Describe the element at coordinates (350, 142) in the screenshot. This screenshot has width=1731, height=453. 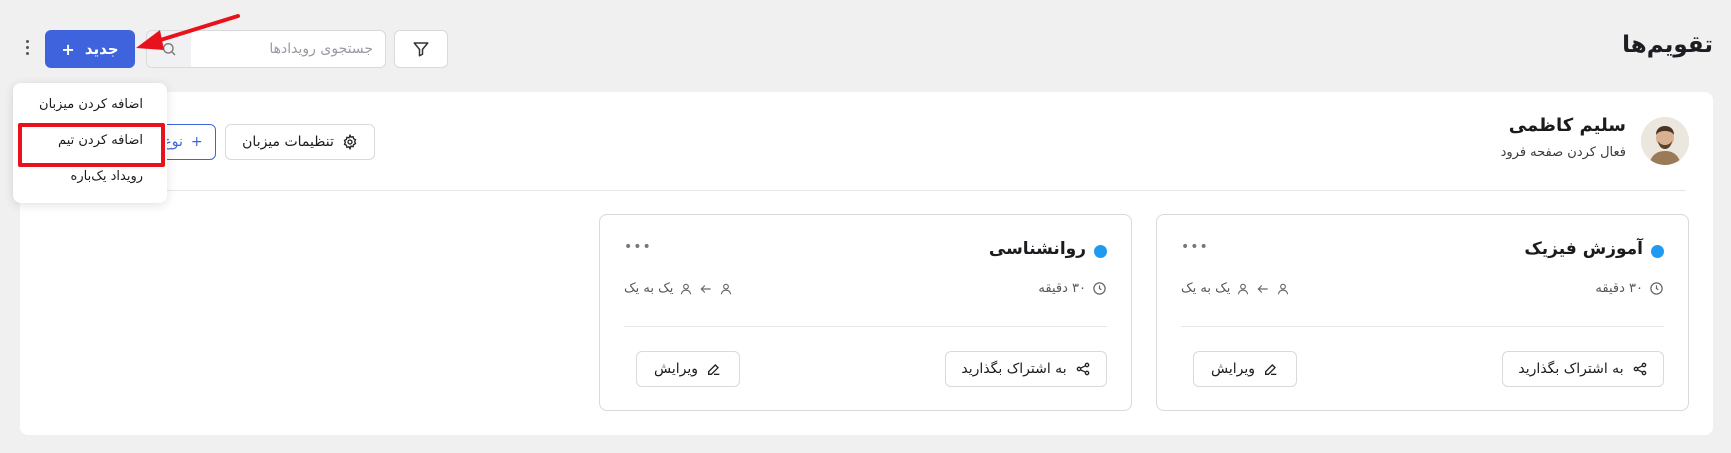
I see `gear-icon` at that location.